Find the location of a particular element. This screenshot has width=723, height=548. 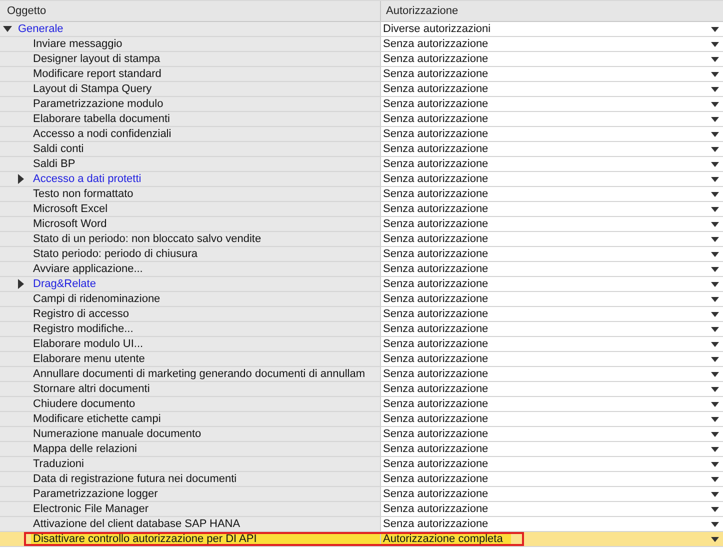

object-name: Traduzioni is located at coordinates (58, 464).